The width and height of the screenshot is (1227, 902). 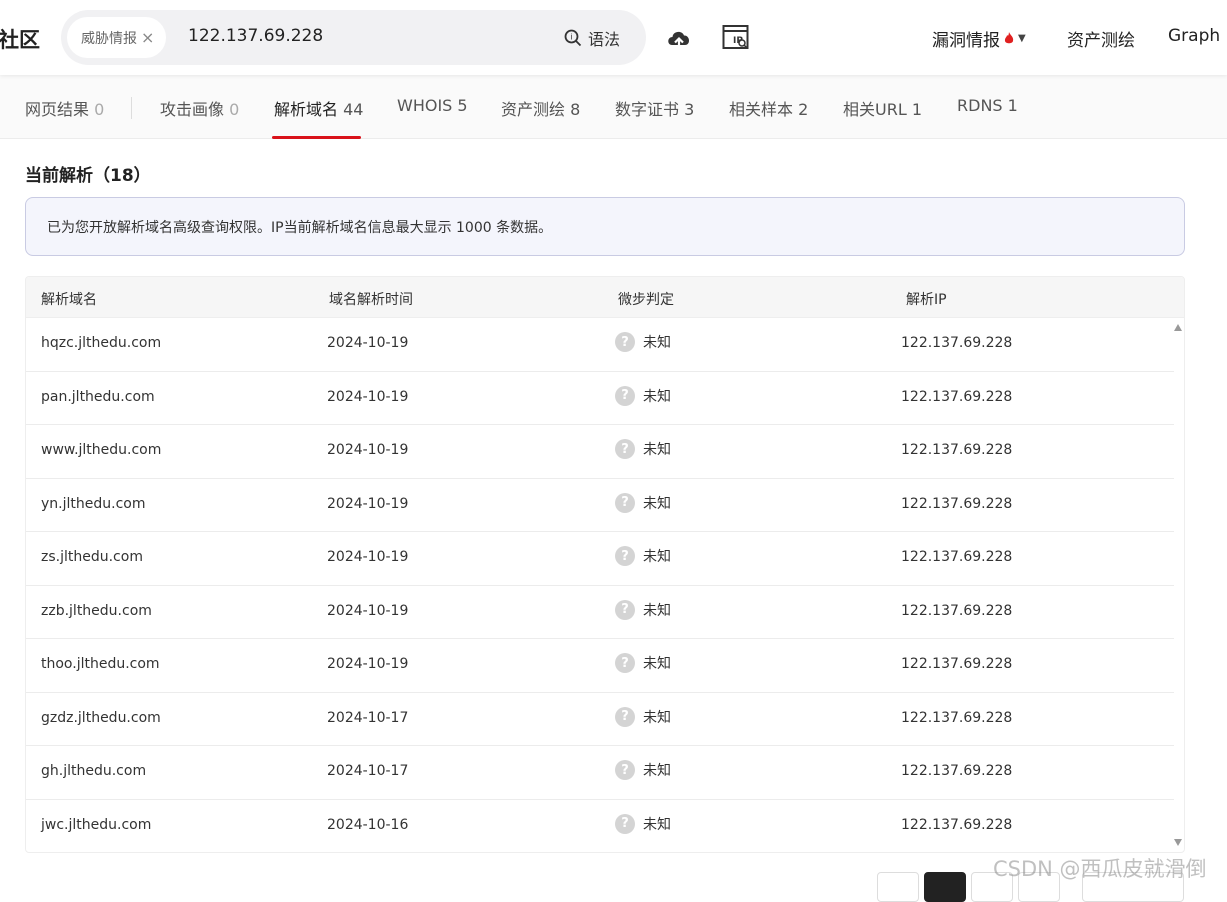 What do you see at coordinates (875, 109) in the screenshot?
I see `tab-label: 相关URL` at bounding box center [875, 109].